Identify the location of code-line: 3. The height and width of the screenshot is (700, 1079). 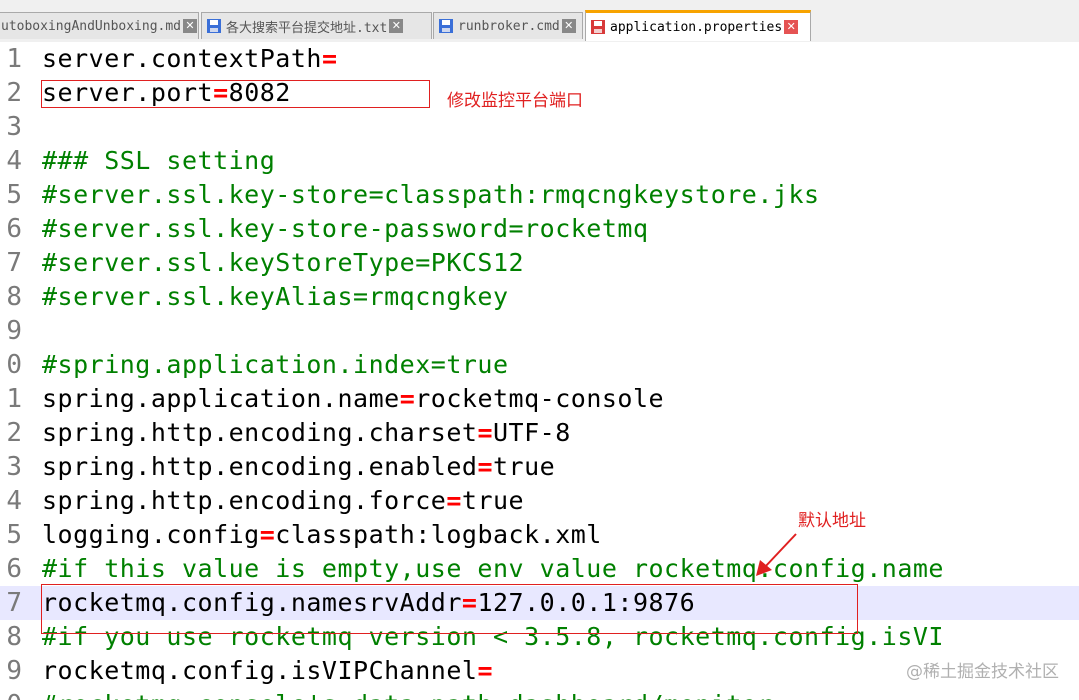
(539, 127).